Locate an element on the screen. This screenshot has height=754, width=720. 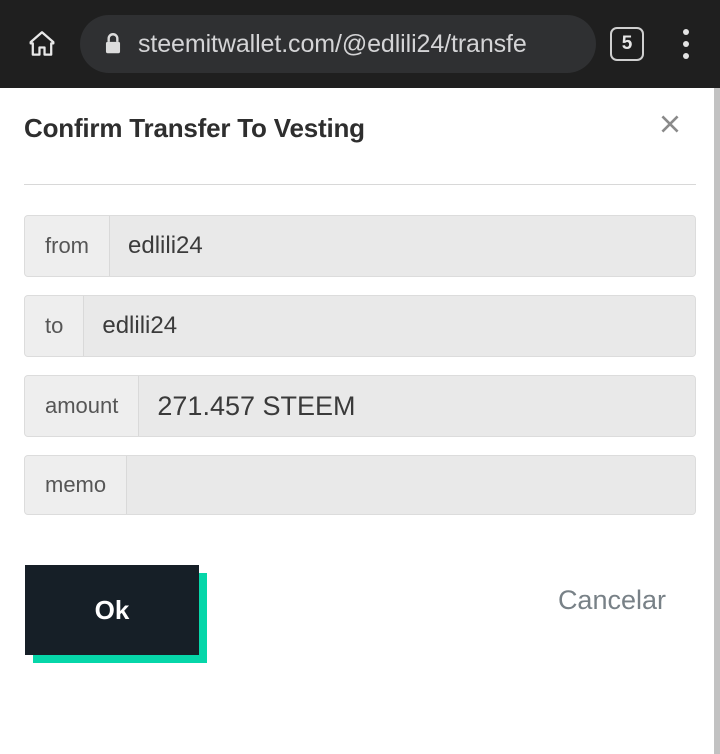
close-button is located at coordinates (670, 124).